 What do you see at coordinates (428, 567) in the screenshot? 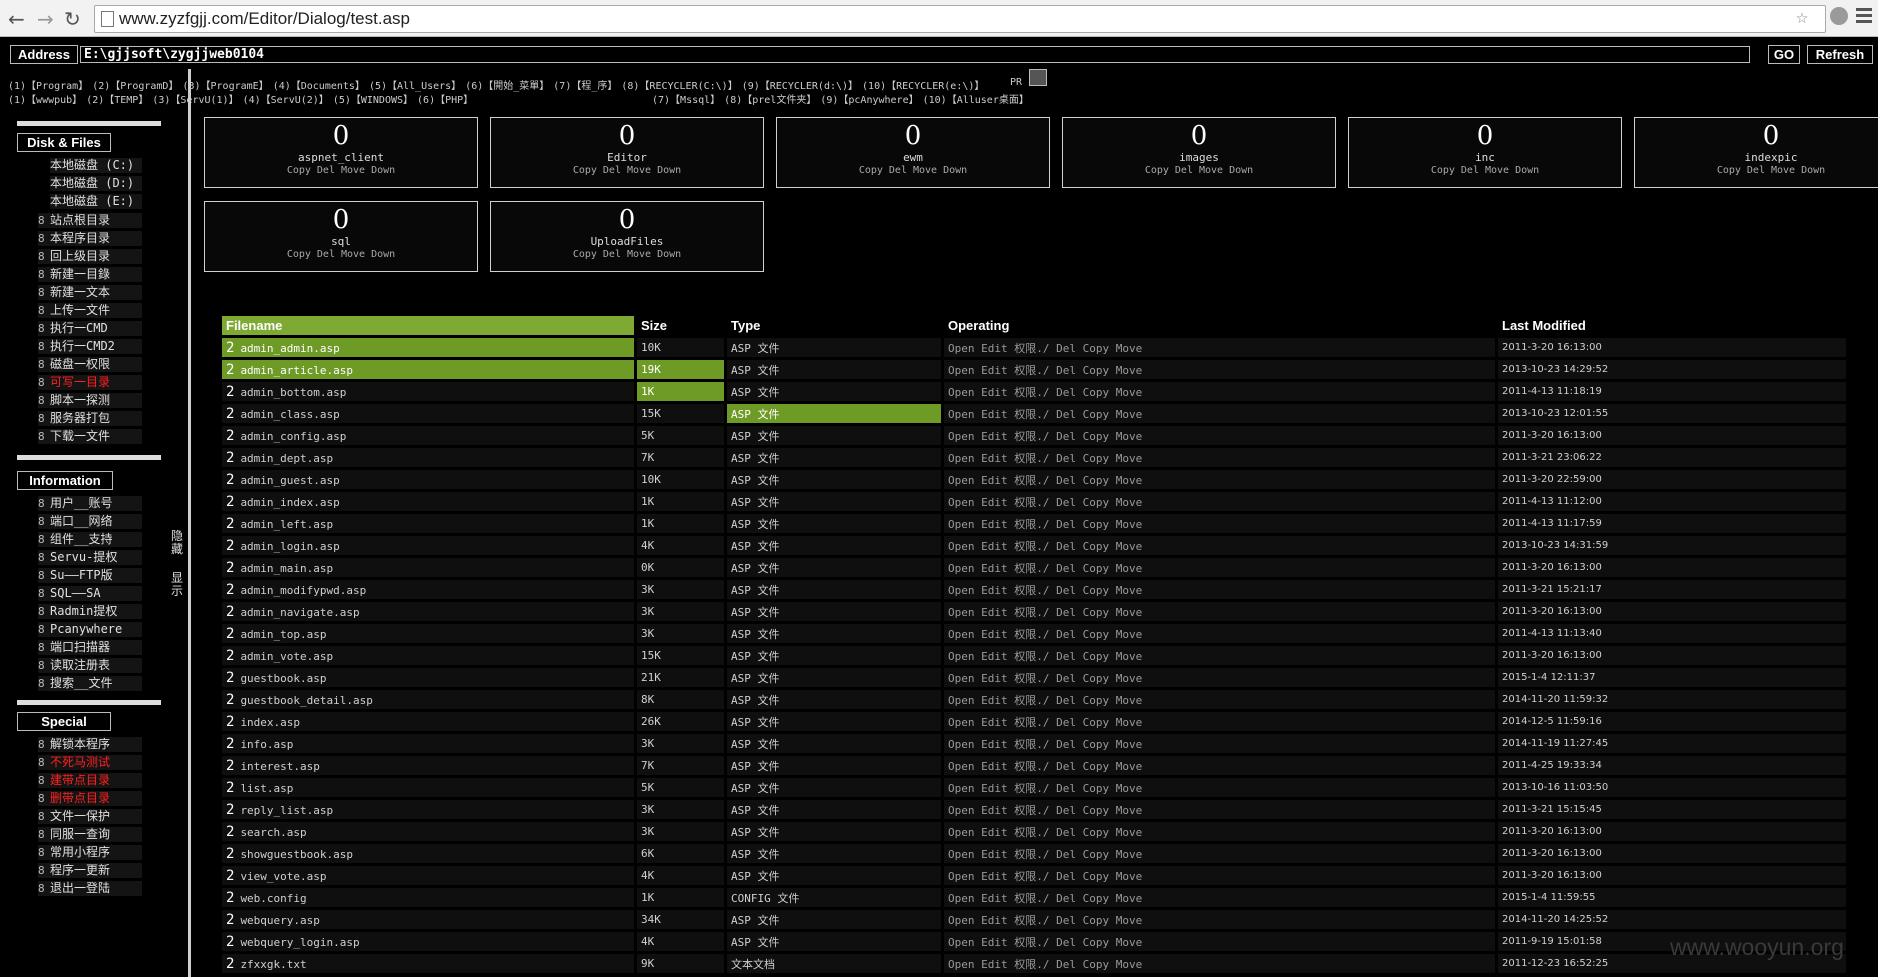
I see `filename-cell: 2 admin_main.asp` at bounding box center [428, 567].